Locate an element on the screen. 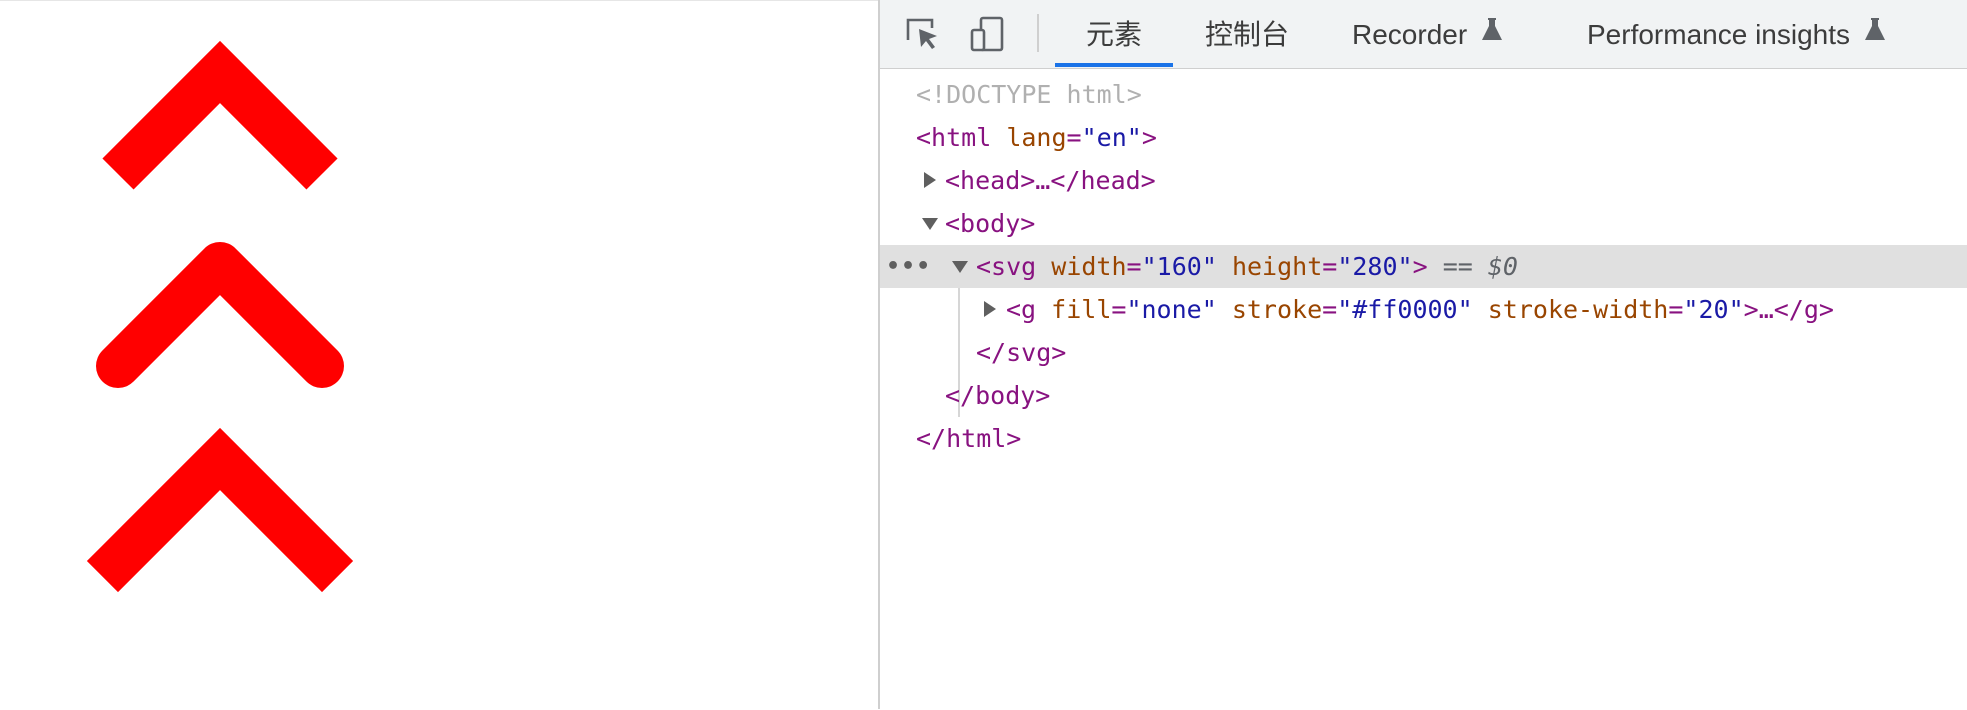  attr-name: lang is located at coordinates (1036, 137).